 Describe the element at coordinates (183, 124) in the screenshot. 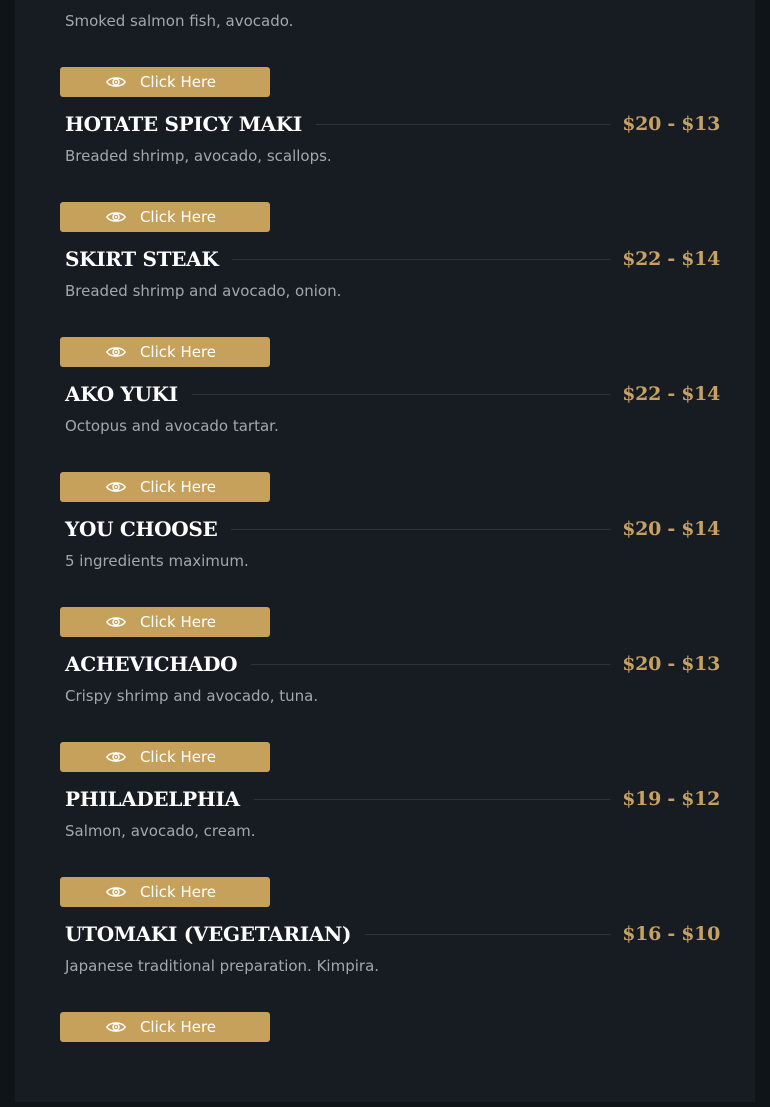

I see `item-title: HOTATE SPICY MAKI` at that location.